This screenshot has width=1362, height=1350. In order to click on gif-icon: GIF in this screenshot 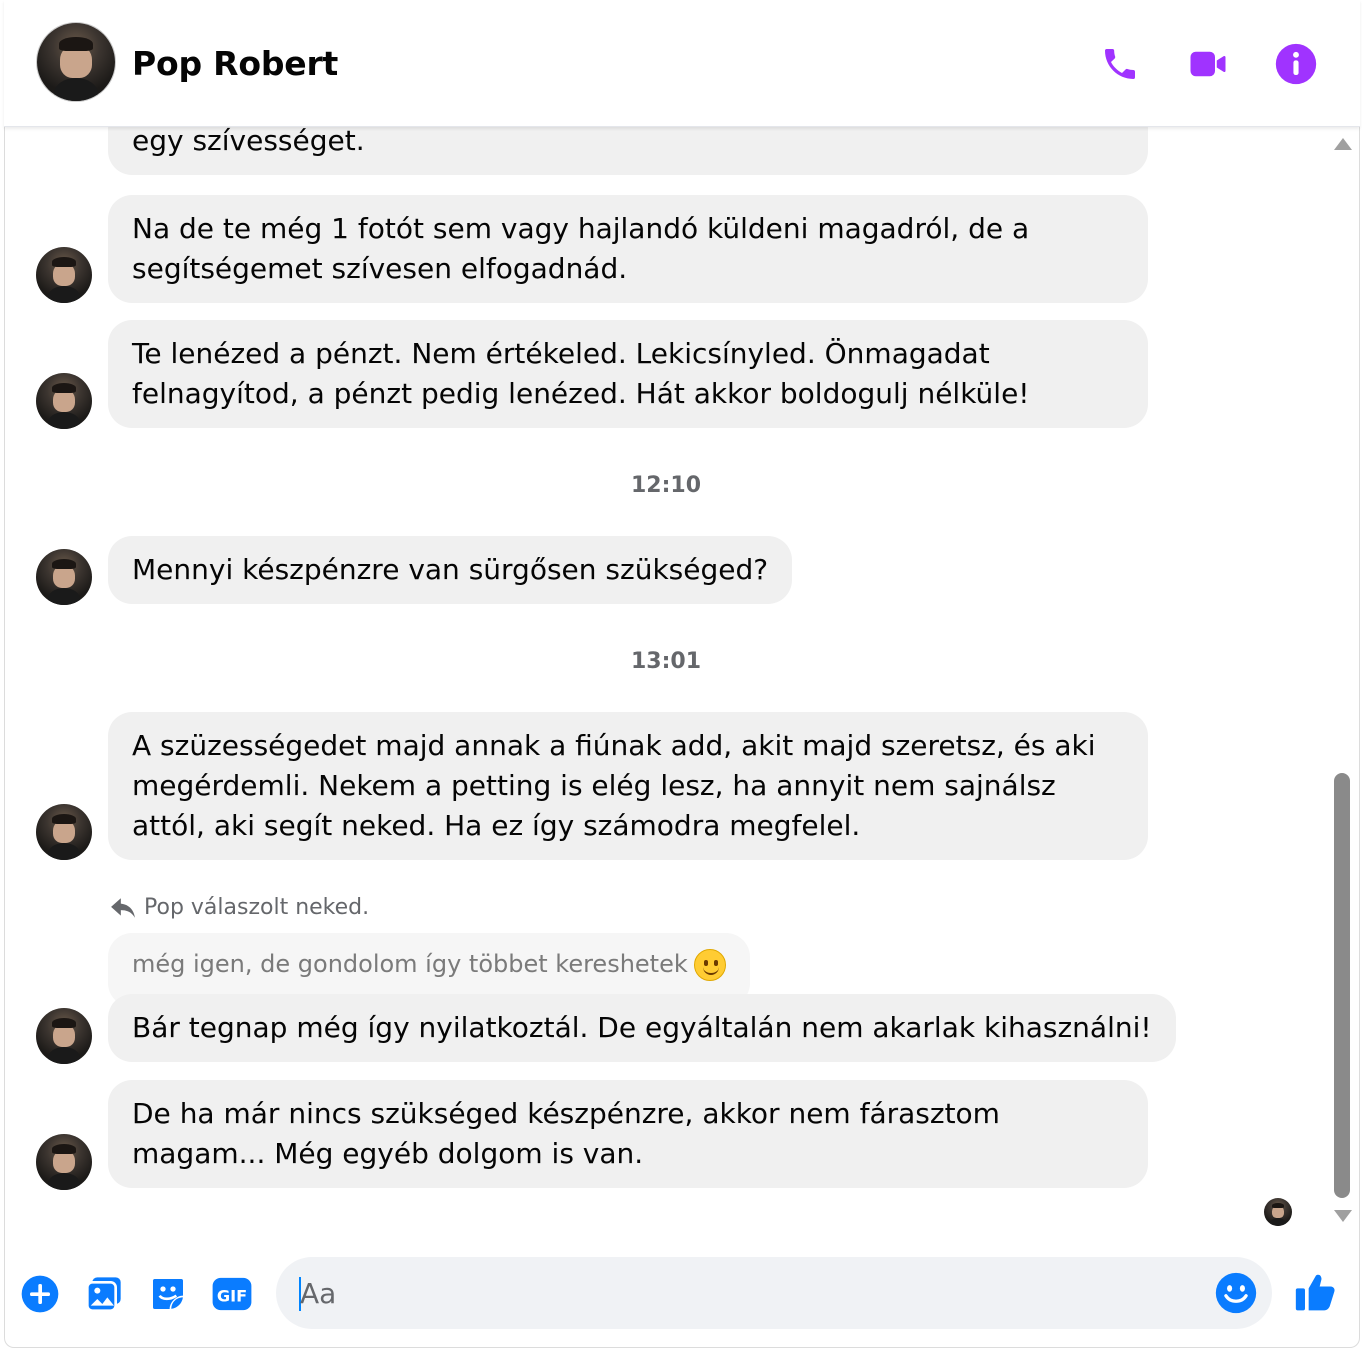, I will do `click(232, 1294)`.